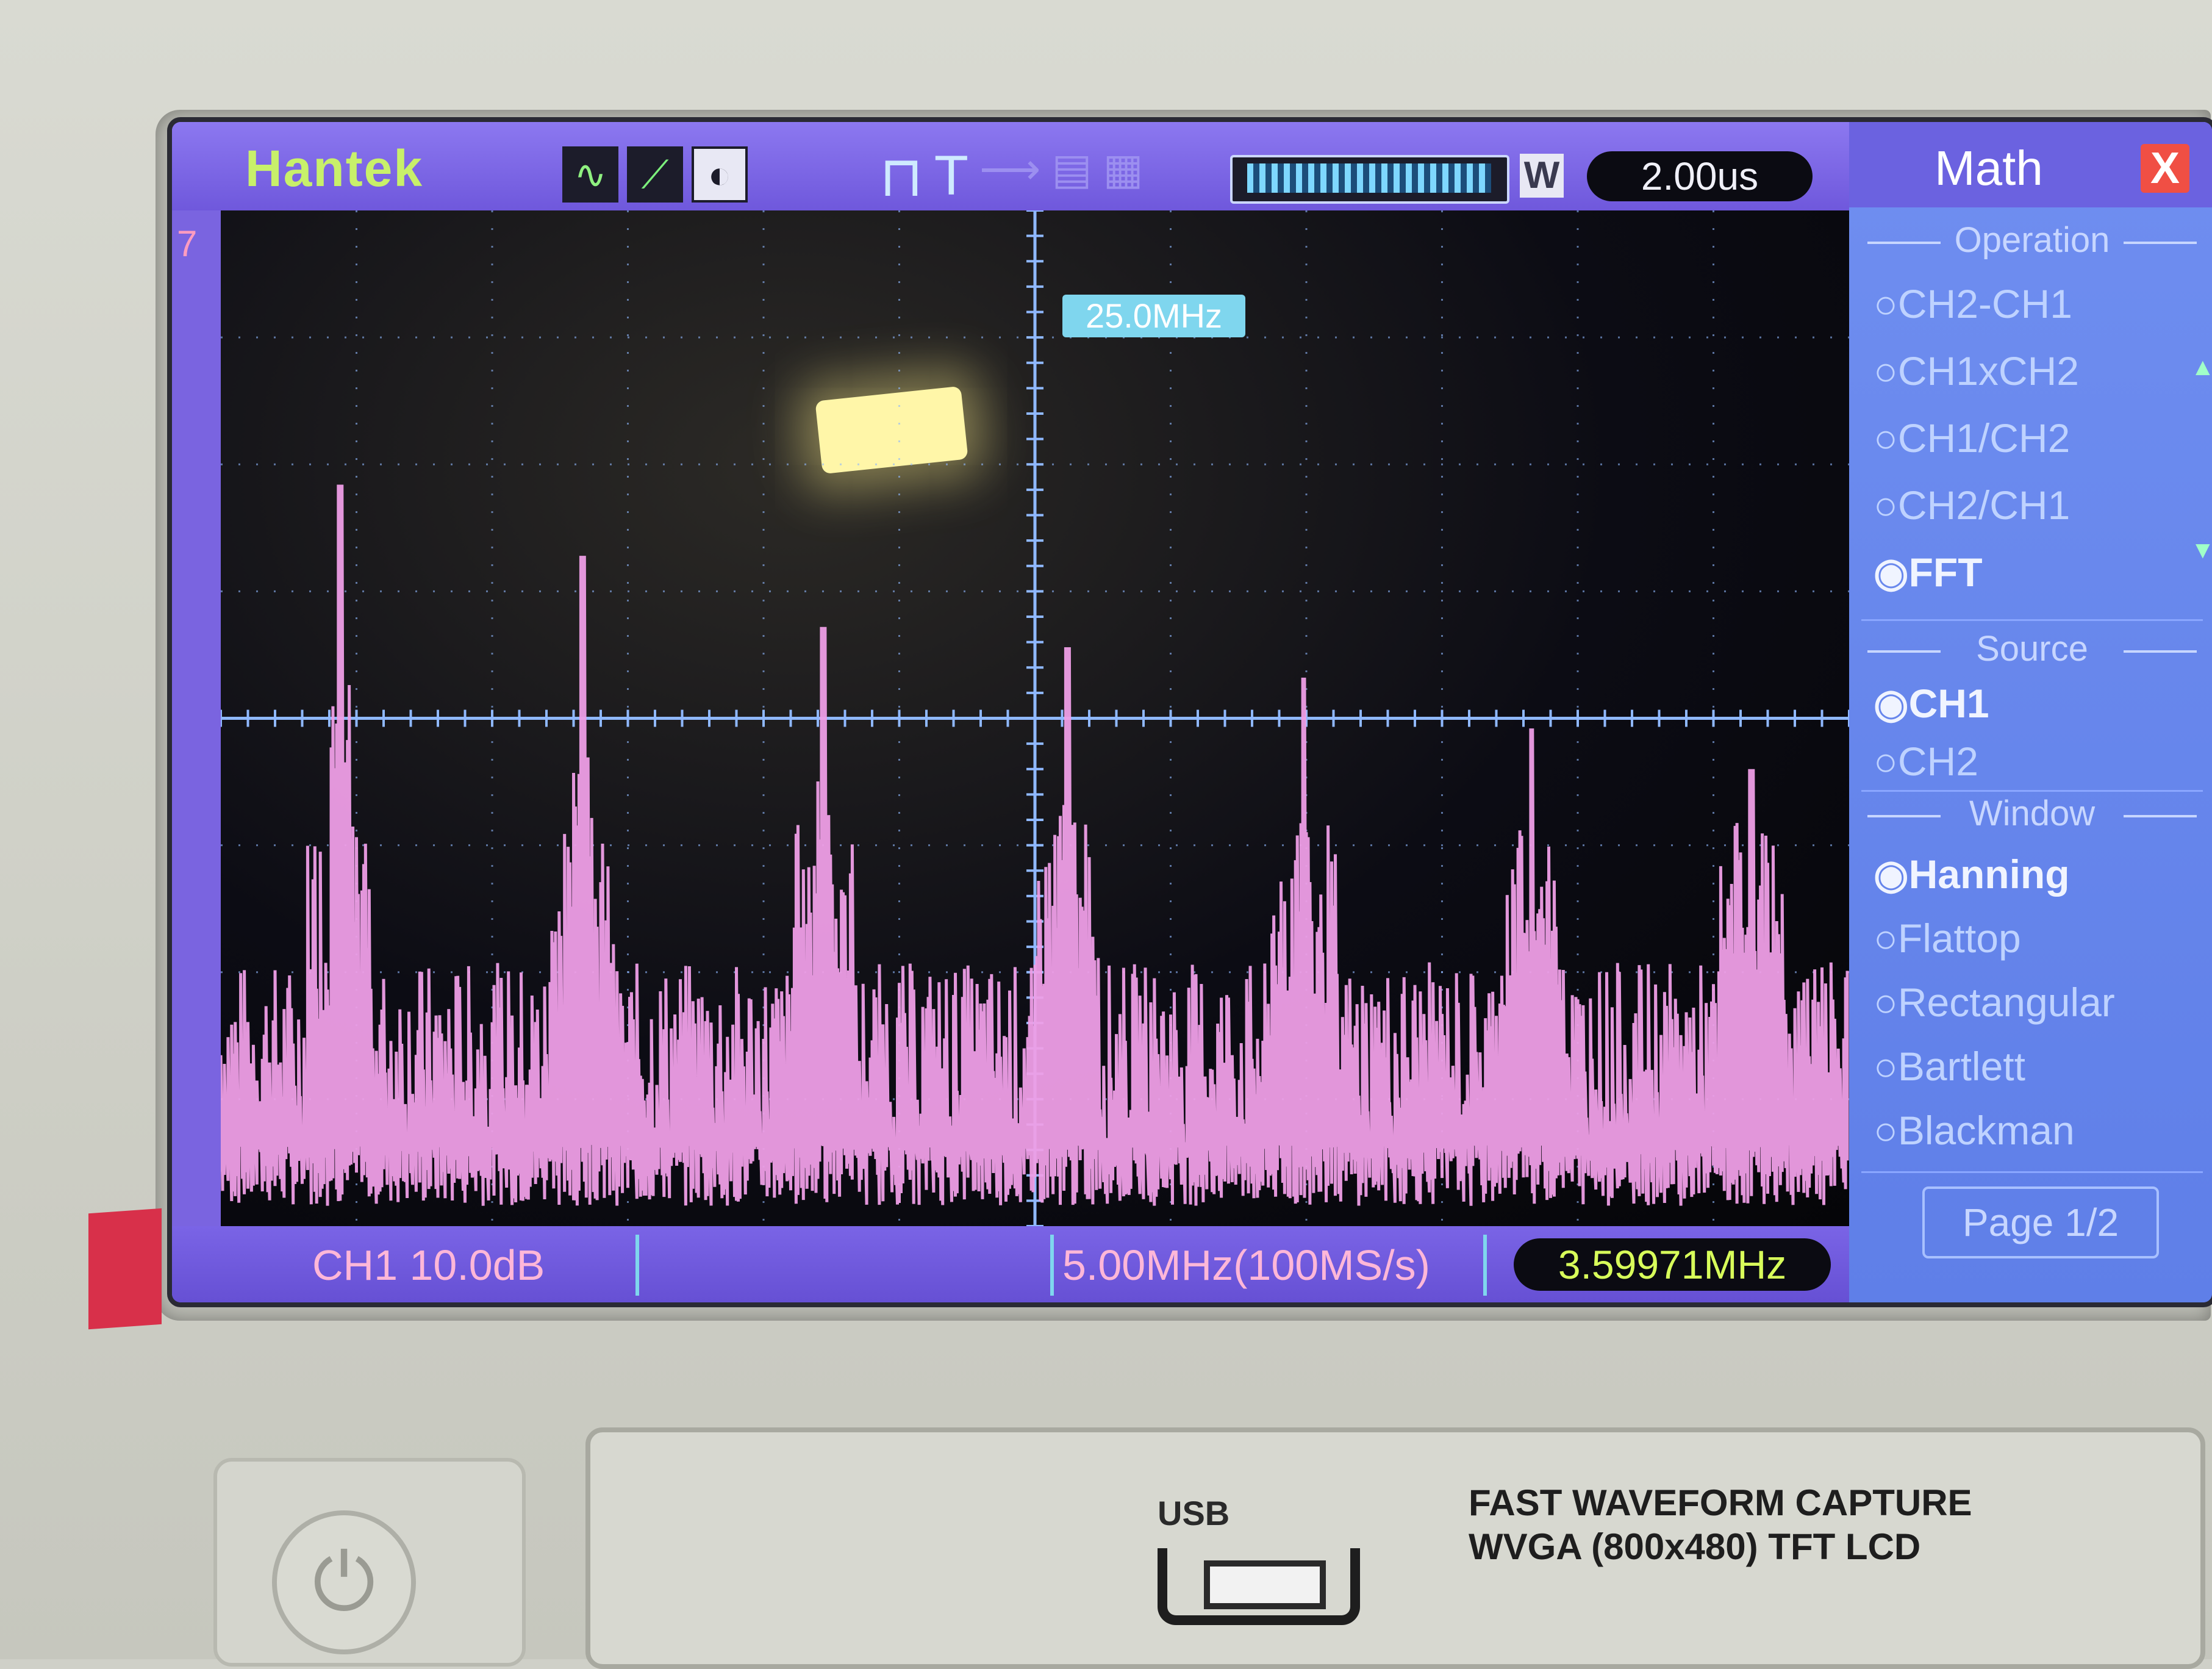  What do you see at coordinates (1926, 761) in the screenshot?
I see `source-option: ○CH2` at bounding box center [1926, 761].